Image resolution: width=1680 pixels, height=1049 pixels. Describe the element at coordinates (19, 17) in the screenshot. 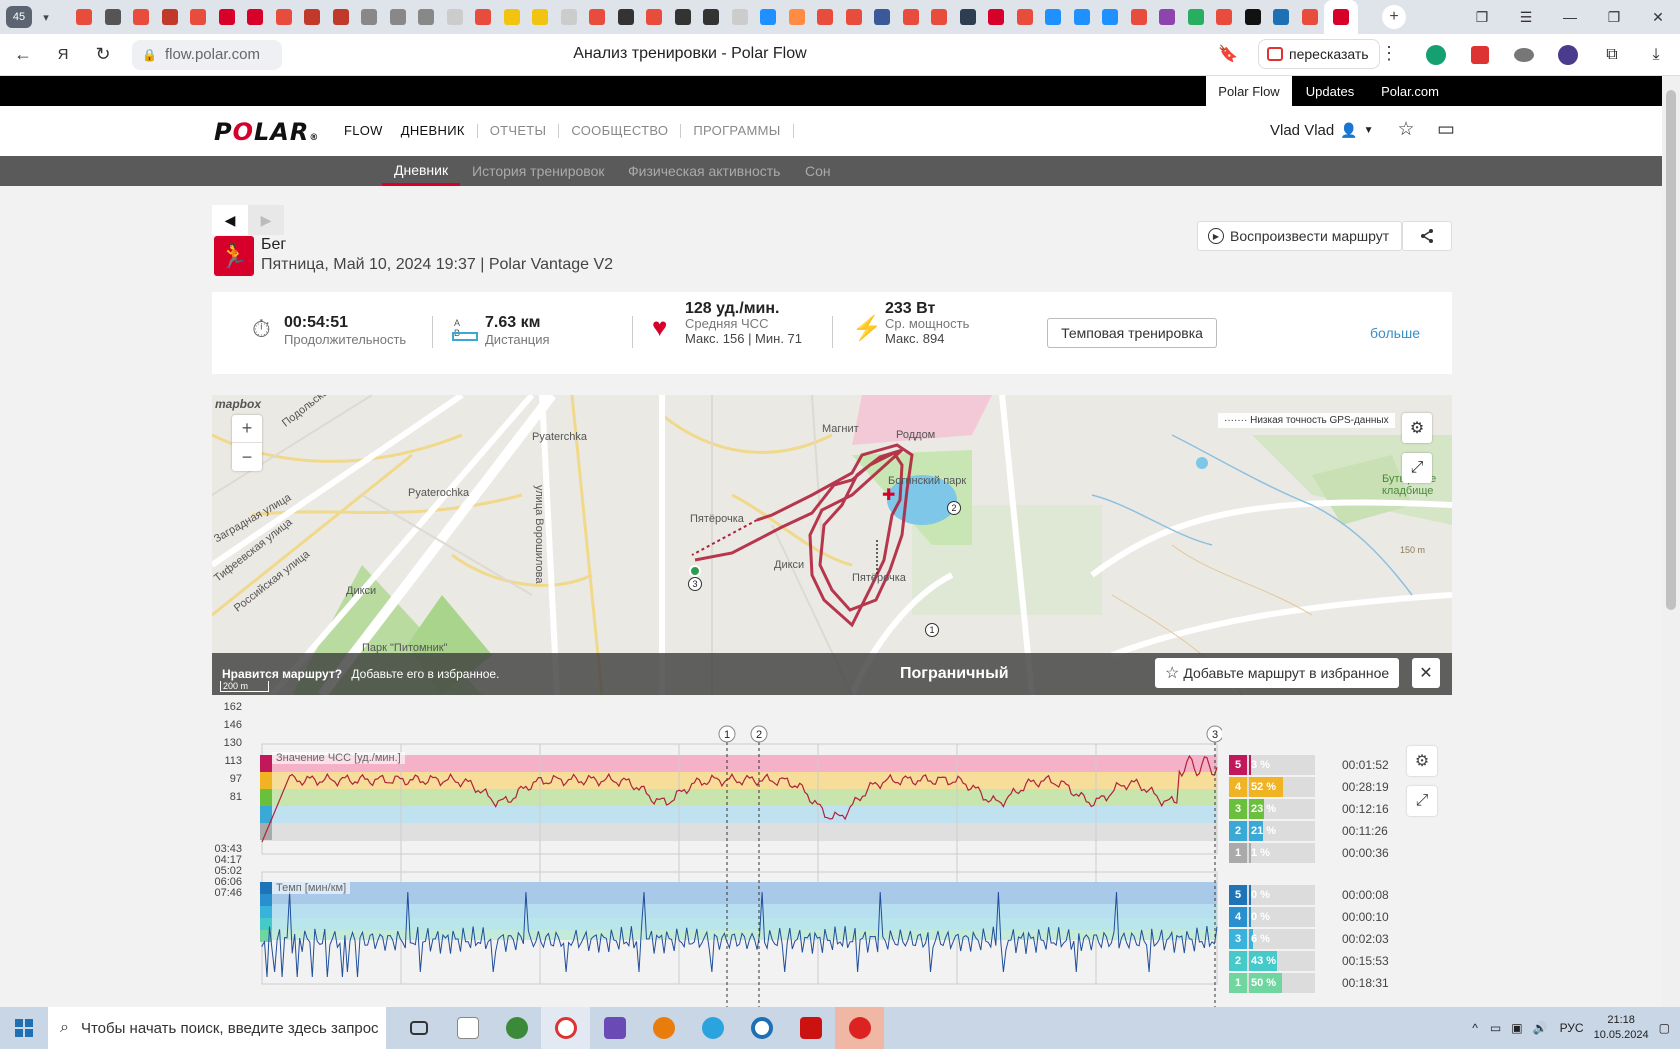

I see `tab-count-badge: 45` at that location.